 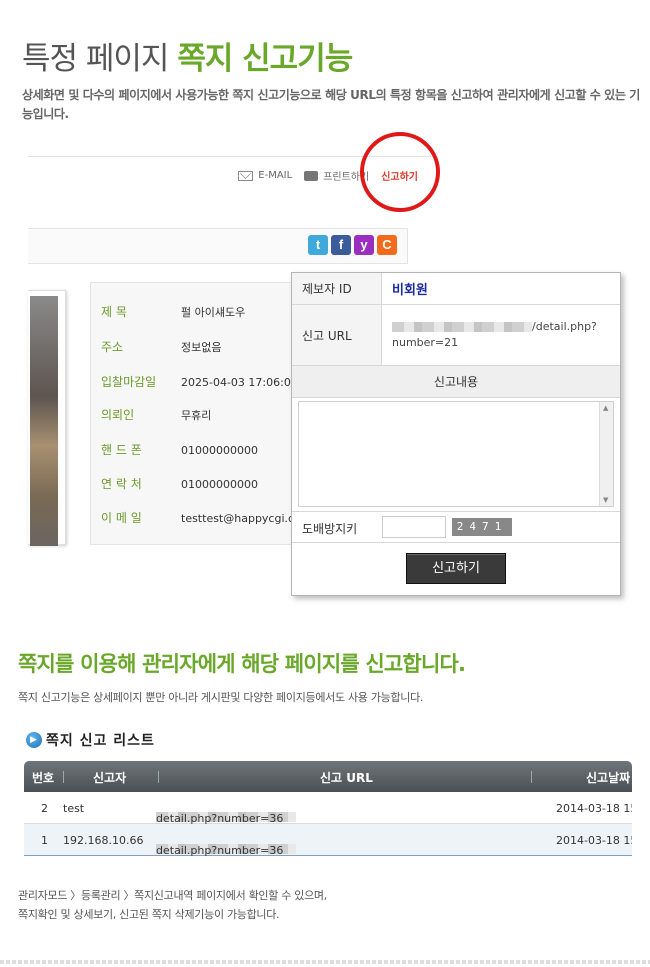 I want to click on col-no: 번호, so click(x=43, y=778).